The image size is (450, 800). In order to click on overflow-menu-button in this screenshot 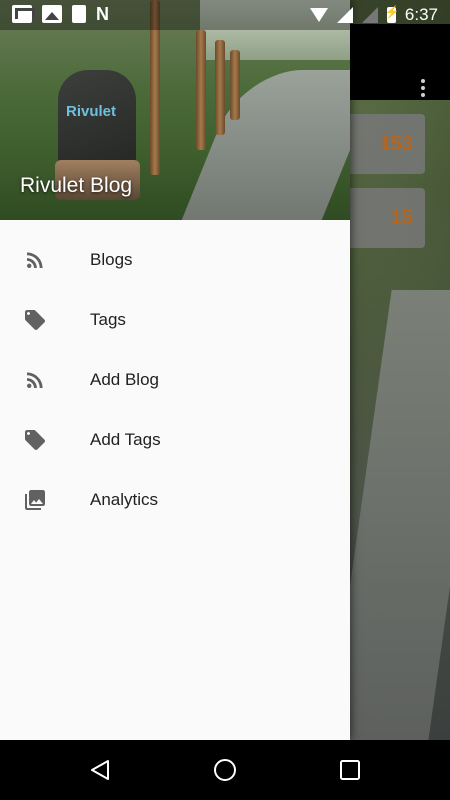, I will do `click(423, 89)`.